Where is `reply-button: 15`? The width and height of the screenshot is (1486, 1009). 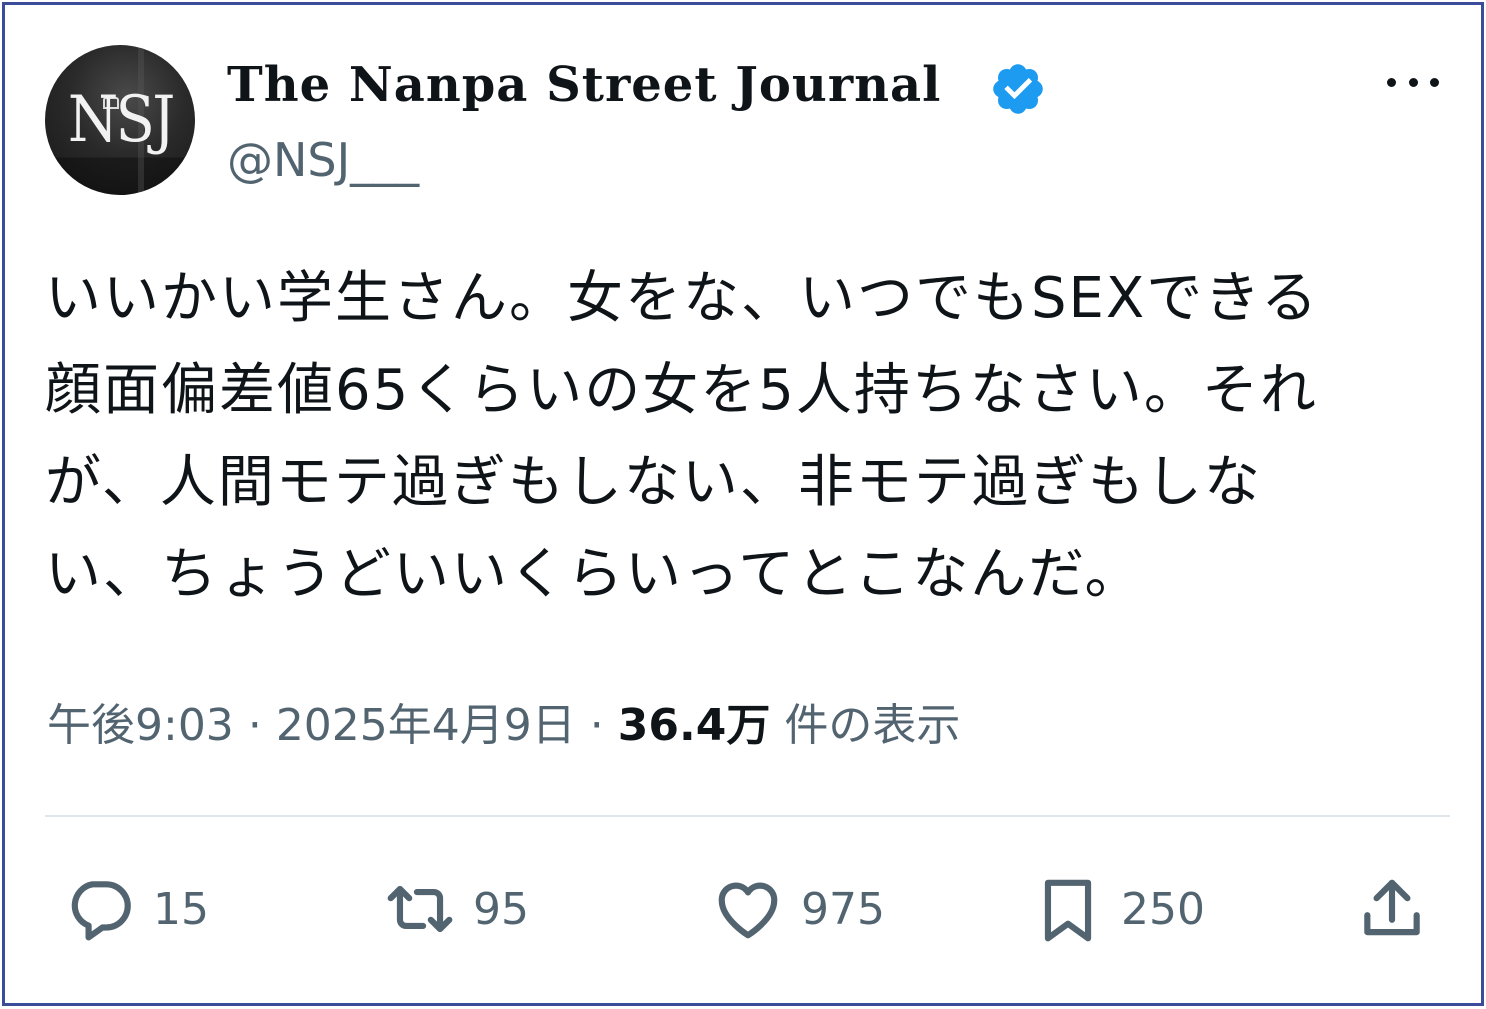 reply-button: 15 is located at coordinates (136, 909).